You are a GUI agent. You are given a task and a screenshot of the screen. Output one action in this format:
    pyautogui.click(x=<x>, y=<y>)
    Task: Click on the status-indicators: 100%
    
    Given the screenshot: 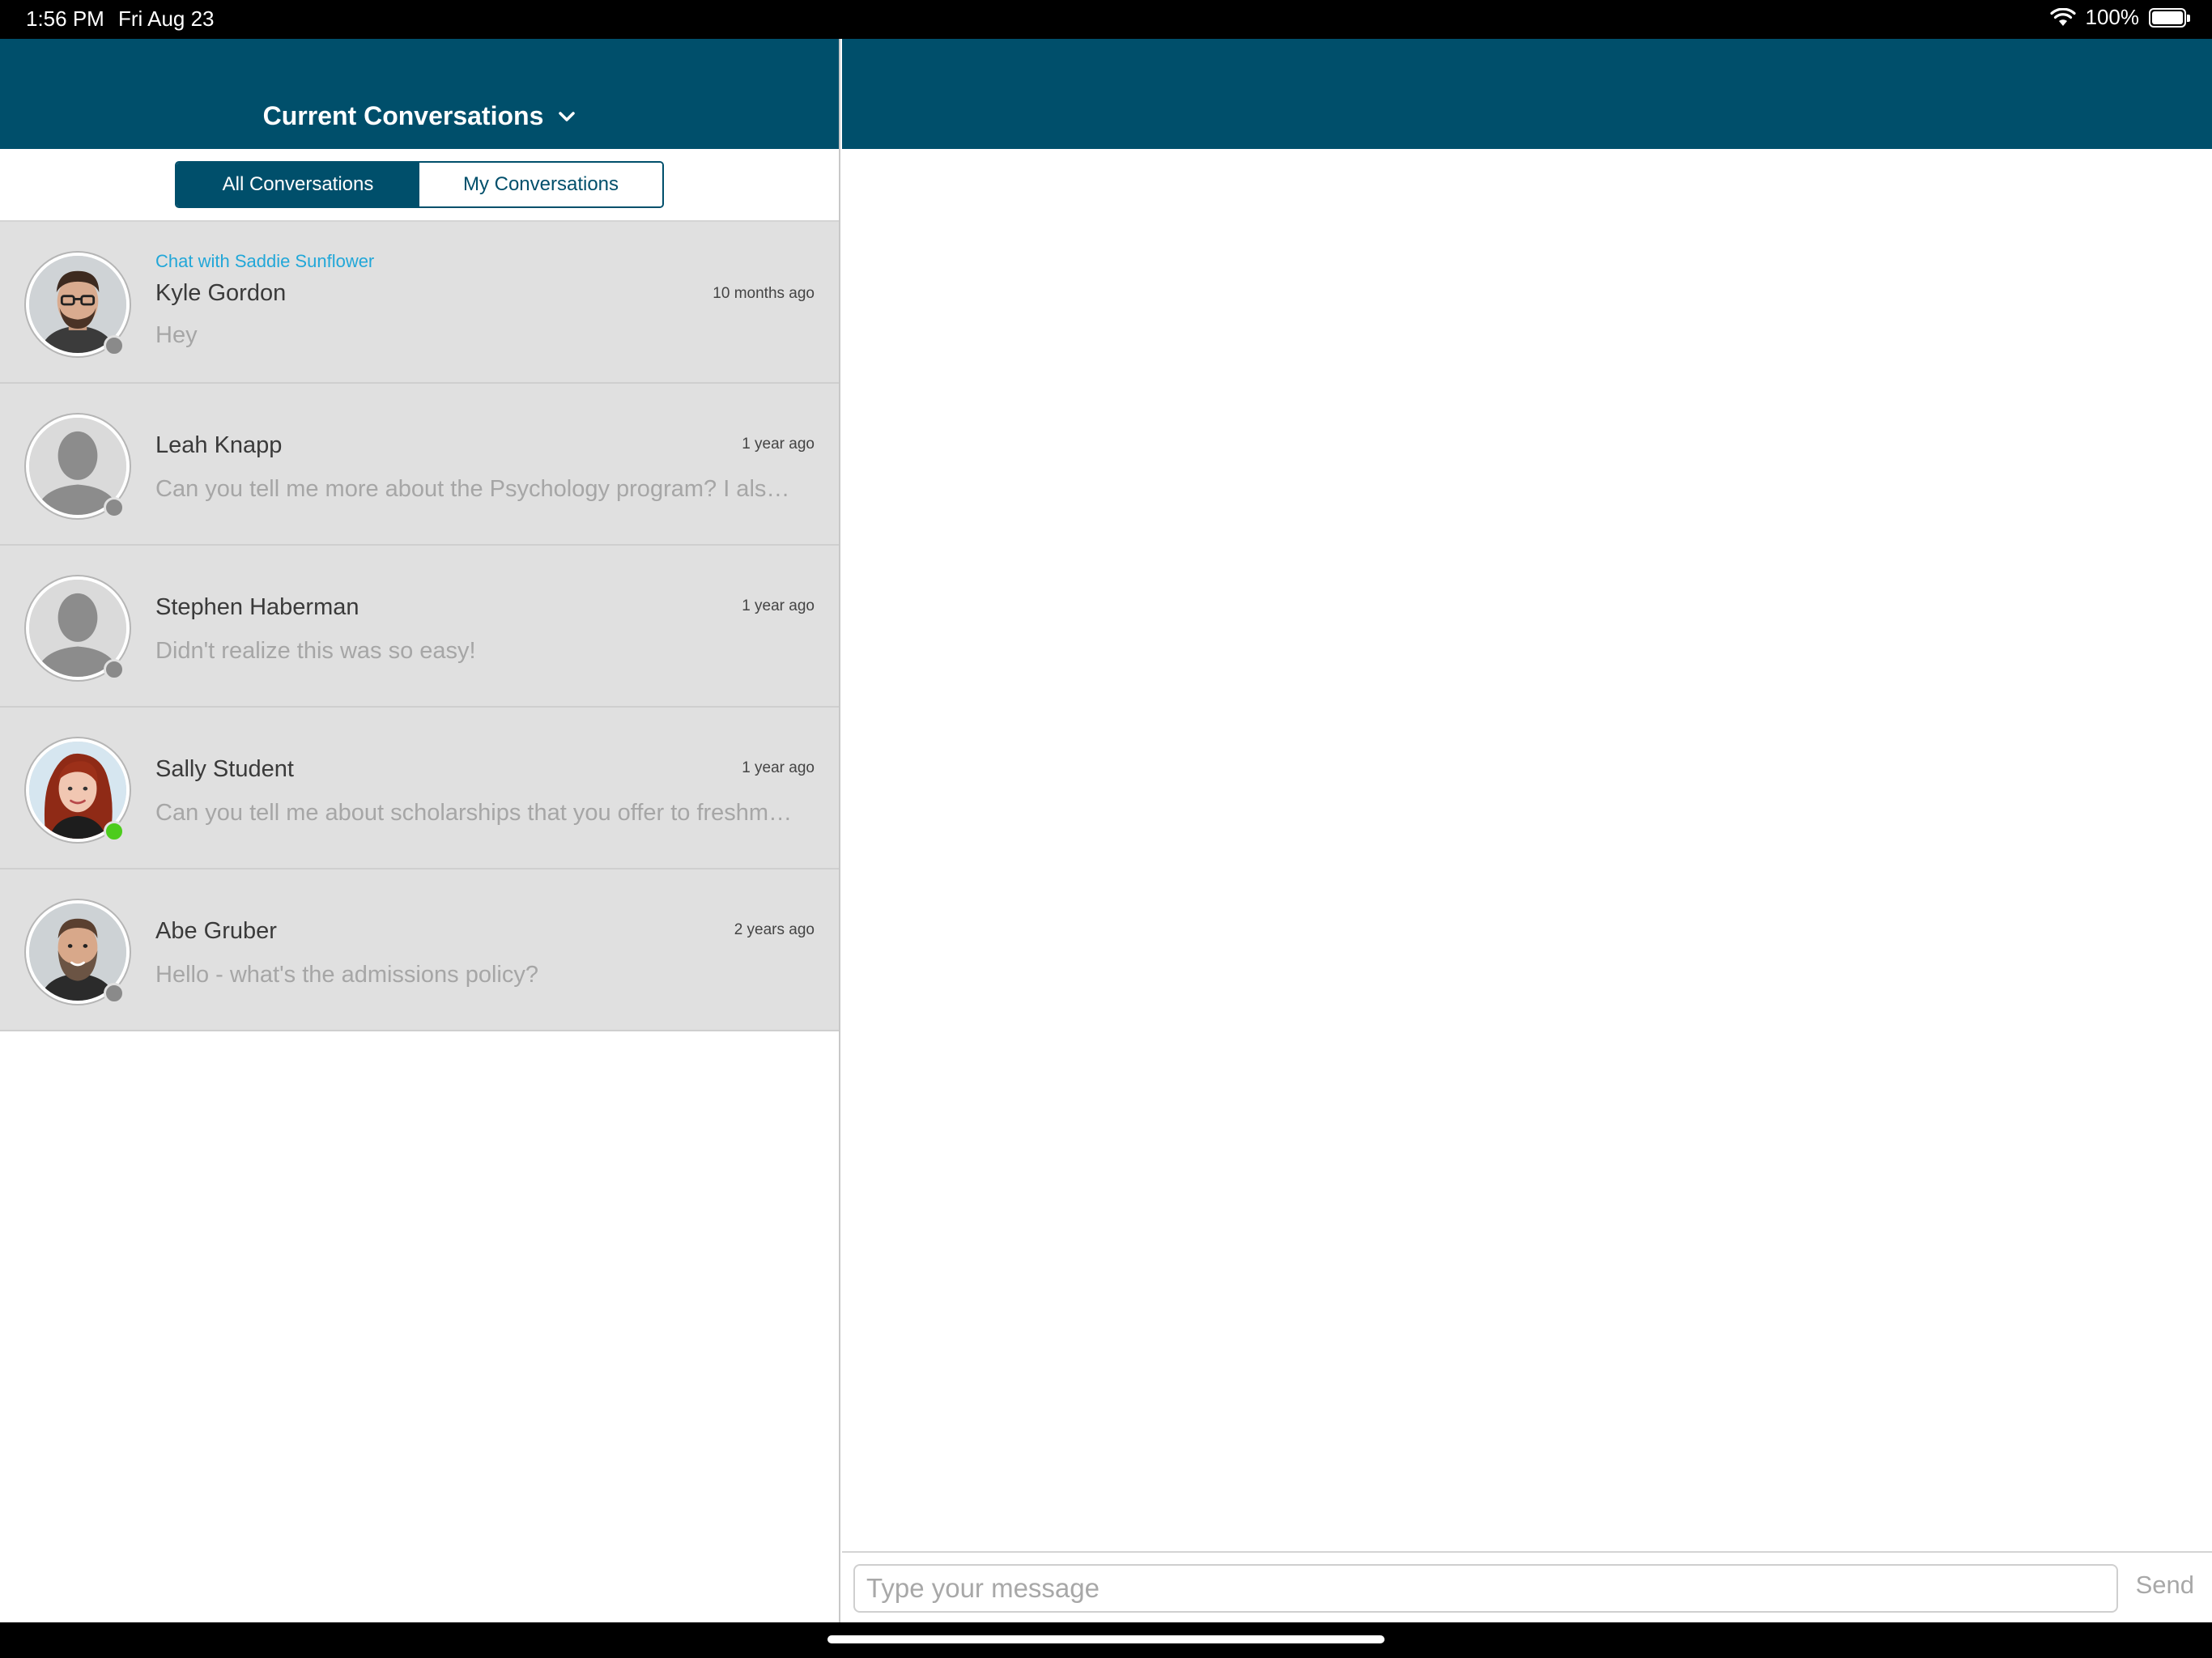 What is the action you would take?
    pyautogui.click(x=2119, y=17)
    